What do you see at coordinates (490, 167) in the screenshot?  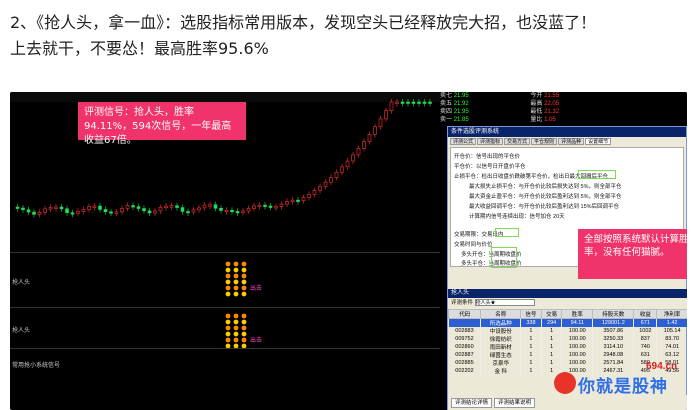 I see `option-text: 平仓价：以信号日开盘价平仓` at bounding box center [490, 167].